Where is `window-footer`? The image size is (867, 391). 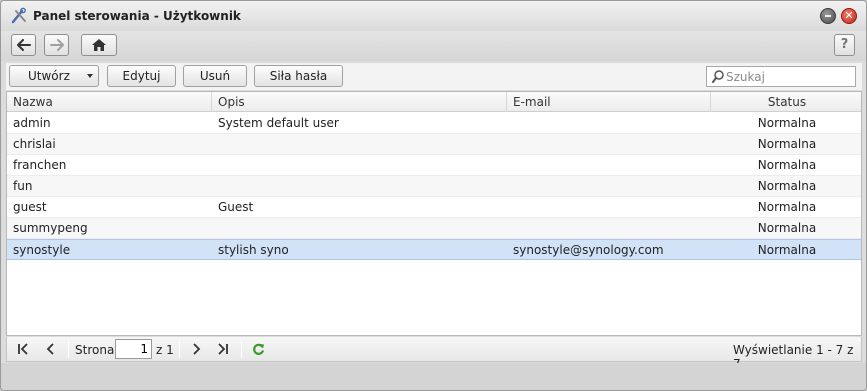 window-footer is located at coordinates (433, 376).